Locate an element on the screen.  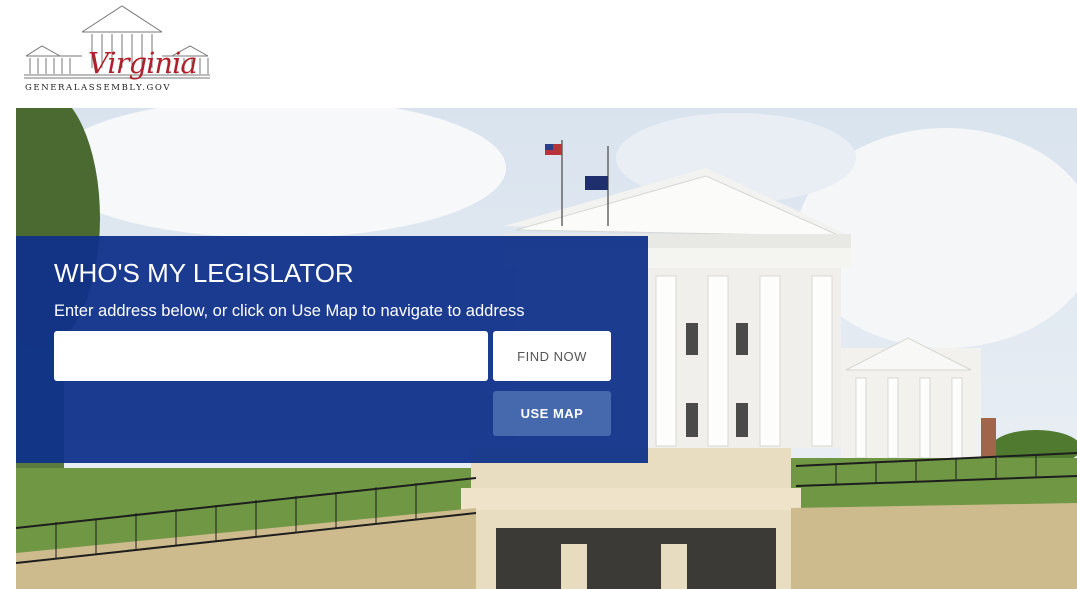
logo-script-text: Virginia is located at coordinates (143, 63).